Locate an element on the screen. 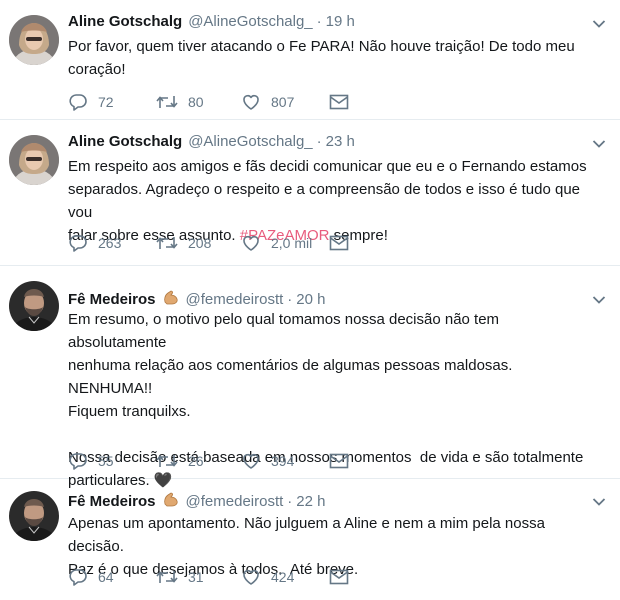  retweet-button: 208 is located at coordinates (198, 243).